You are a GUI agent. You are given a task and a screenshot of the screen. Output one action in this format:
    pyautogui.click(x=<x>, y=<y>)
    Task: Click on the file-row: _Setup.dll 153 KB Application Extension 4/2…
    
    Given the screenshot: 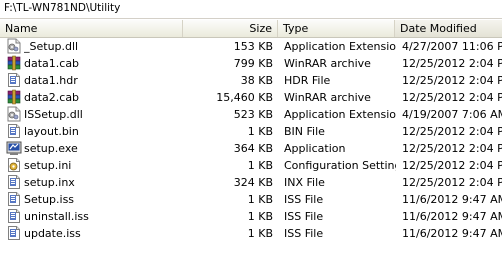 What is the action you would take?
    pyautogui.click(x=251, y=46)
    